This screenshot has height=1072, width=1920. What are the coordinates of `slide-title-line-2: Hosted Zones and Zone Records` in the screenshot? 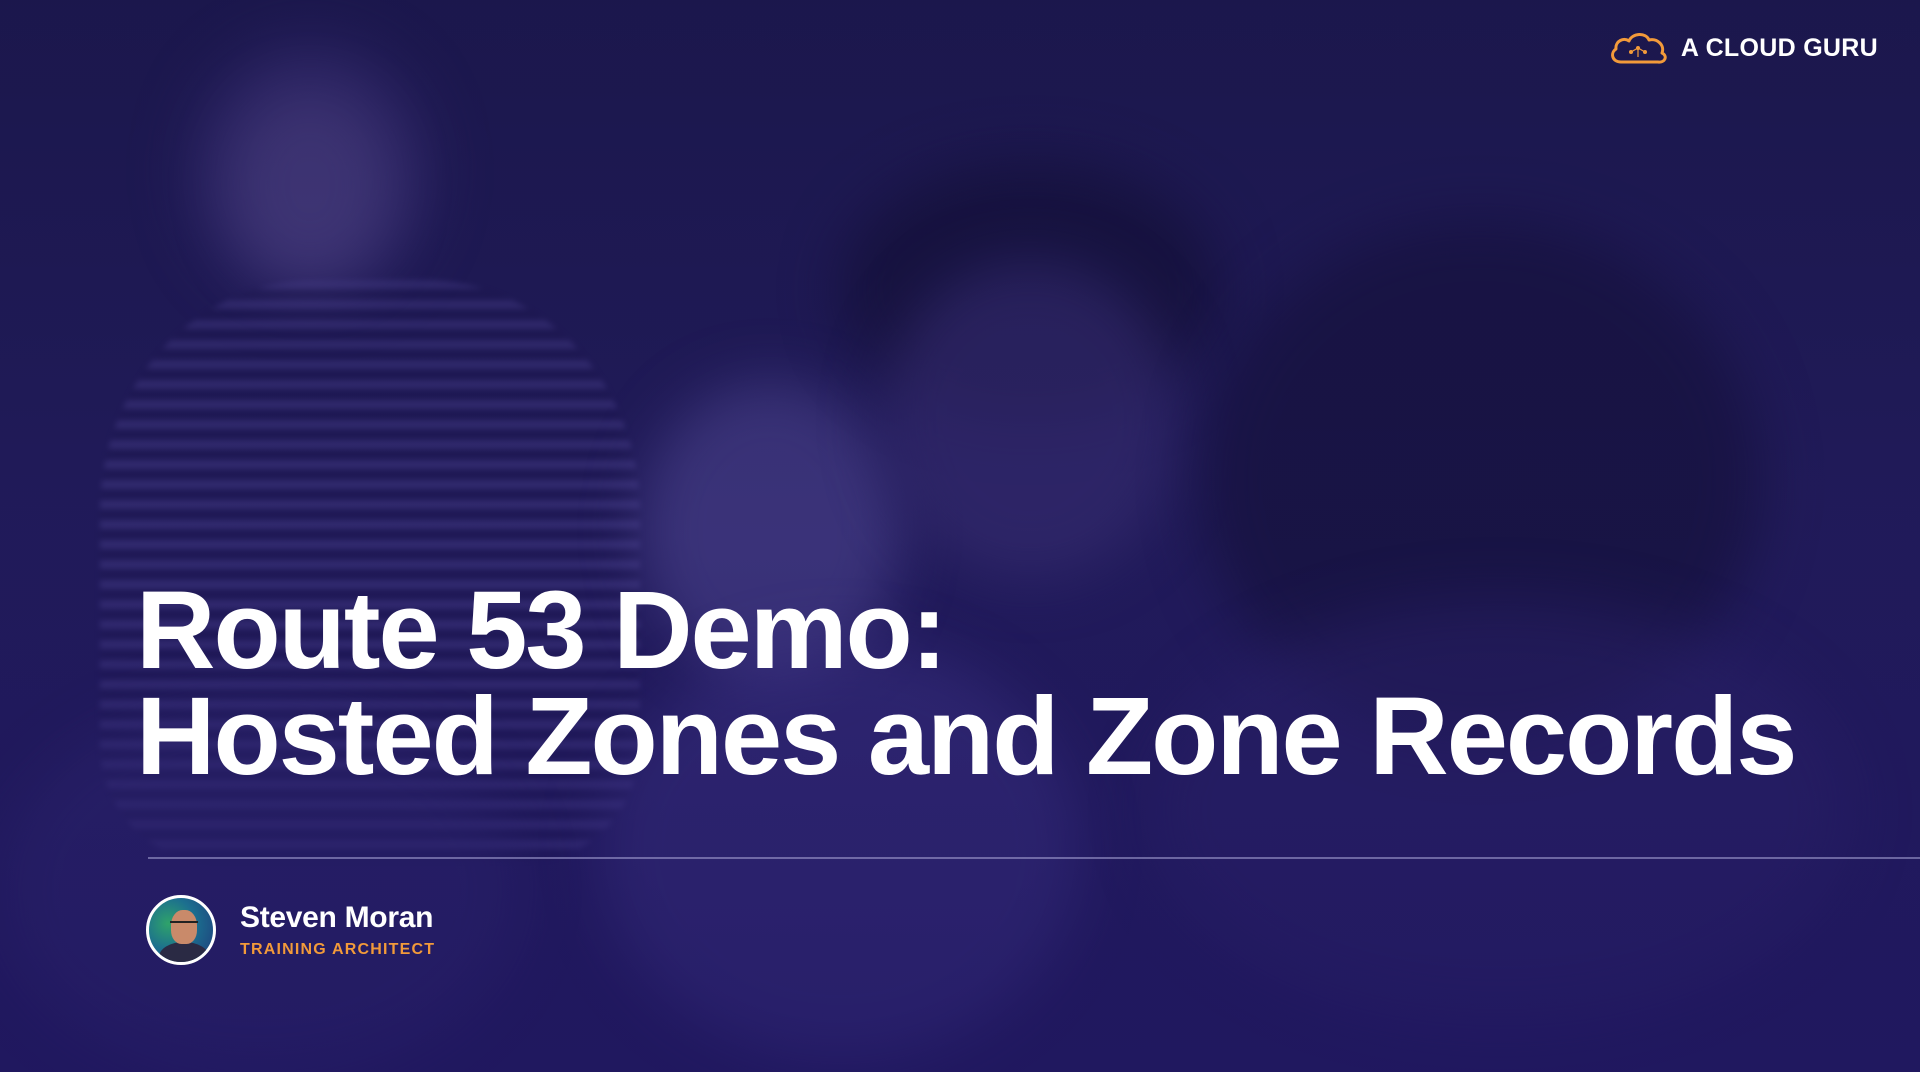 It's located at (966, 736).